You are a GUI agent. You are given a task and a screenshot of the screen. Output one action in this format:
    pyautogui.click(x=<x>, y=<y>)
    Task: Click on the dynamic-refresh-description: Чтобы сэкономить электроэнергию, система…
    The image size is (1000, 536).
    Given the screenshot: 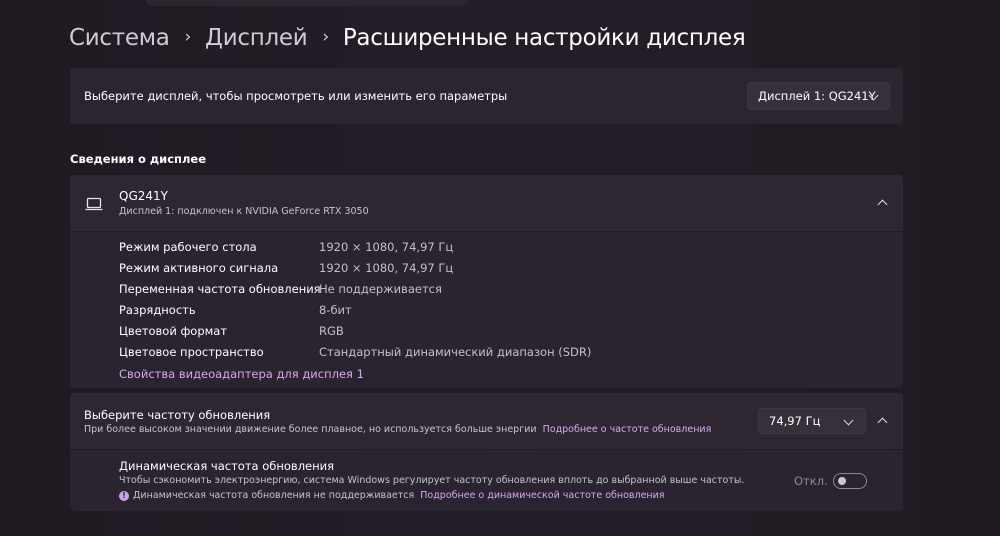 What is the action you would take?
    pyautogui.click(x=432, y=480)
    